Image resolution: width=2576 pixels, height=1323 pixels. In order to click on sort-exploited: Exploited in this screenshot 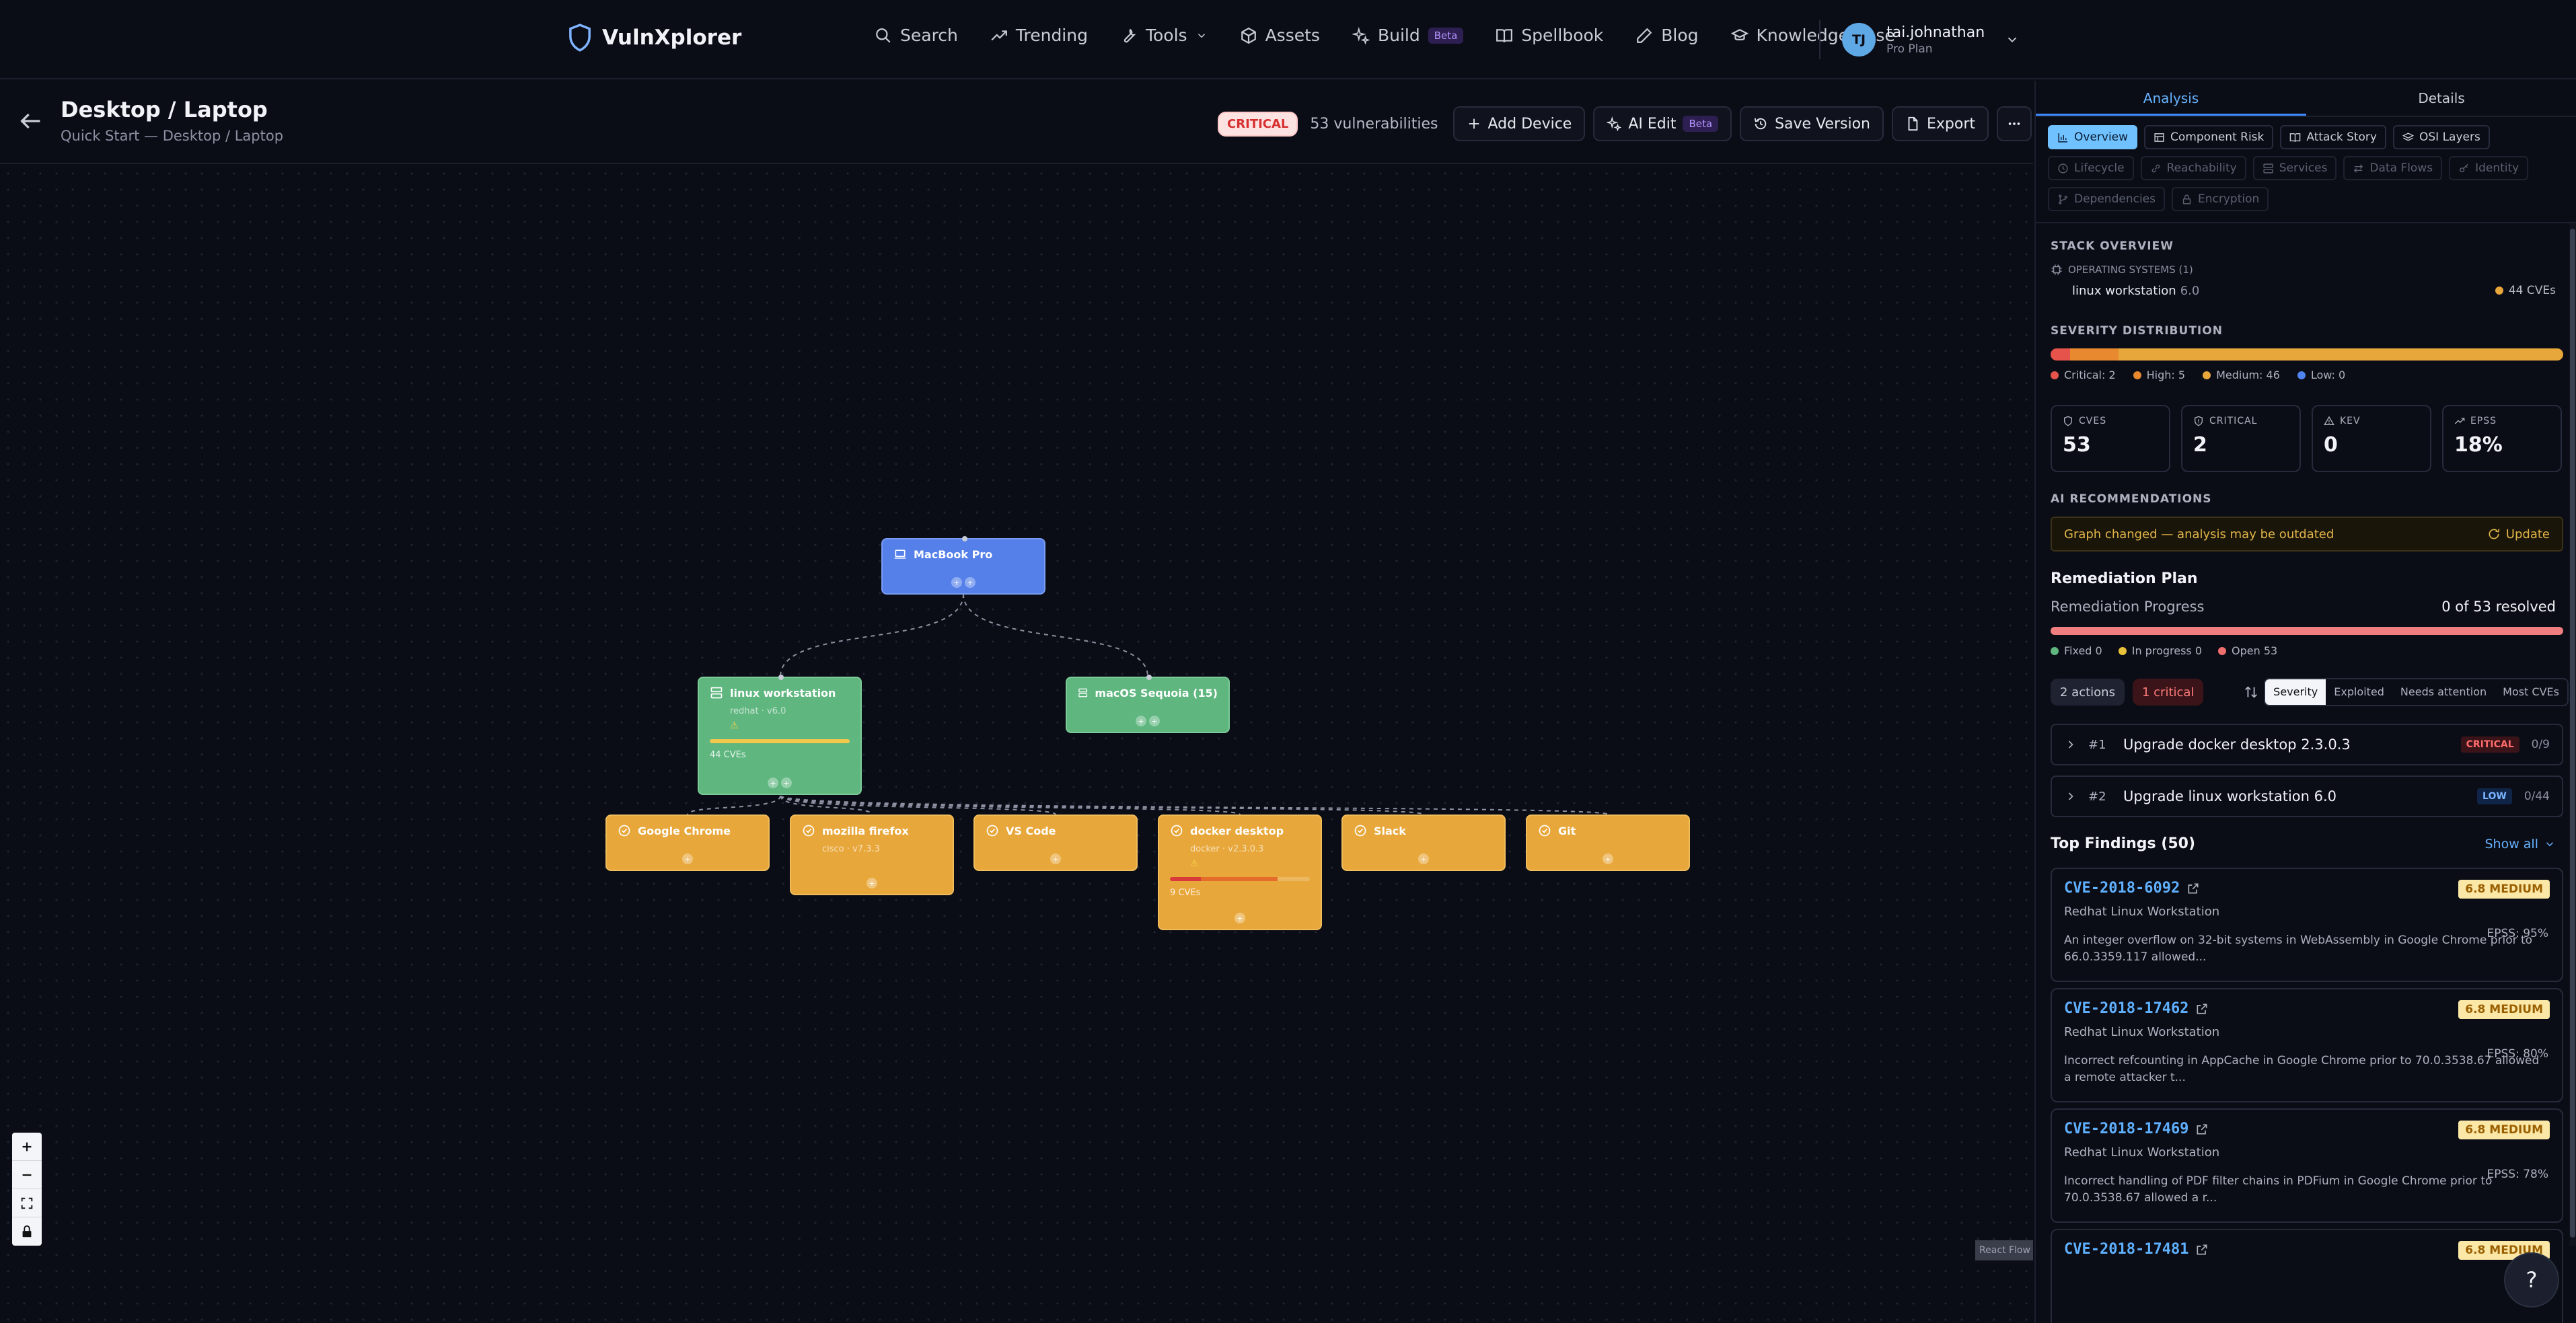, I will do `click(2359, 692)`.